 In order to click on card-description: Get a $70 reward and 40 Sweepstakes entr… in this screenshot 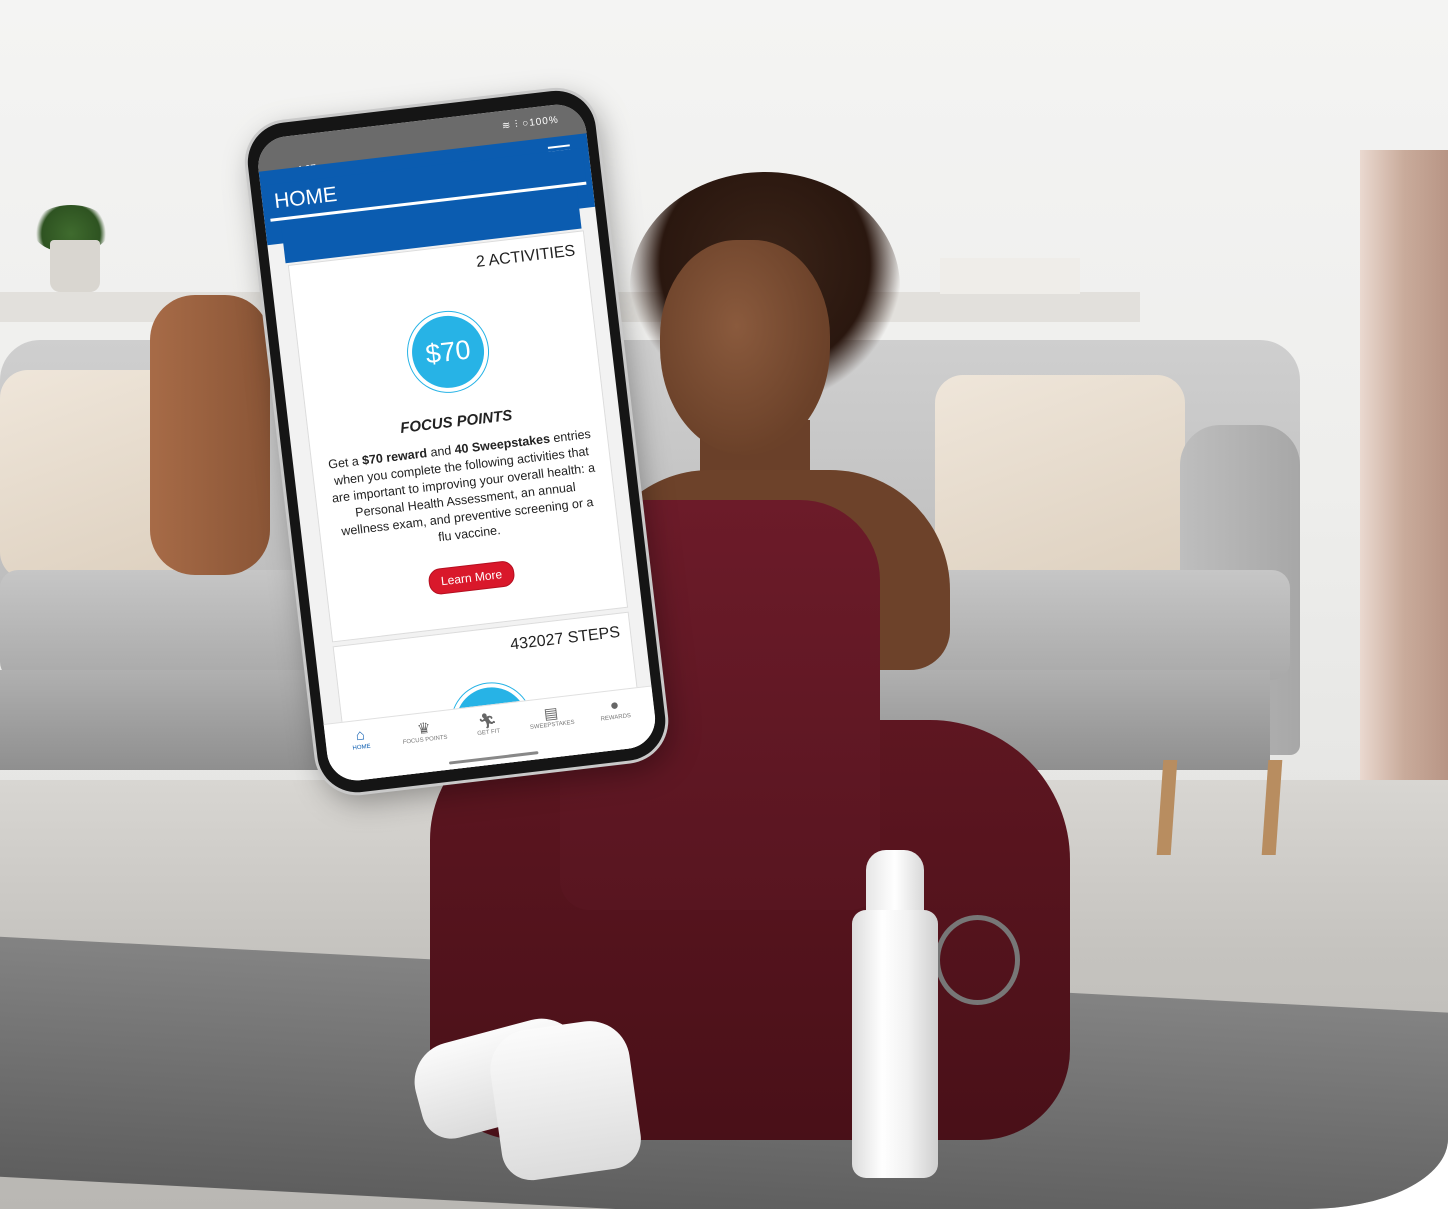, I will do `click(464, 492)`.